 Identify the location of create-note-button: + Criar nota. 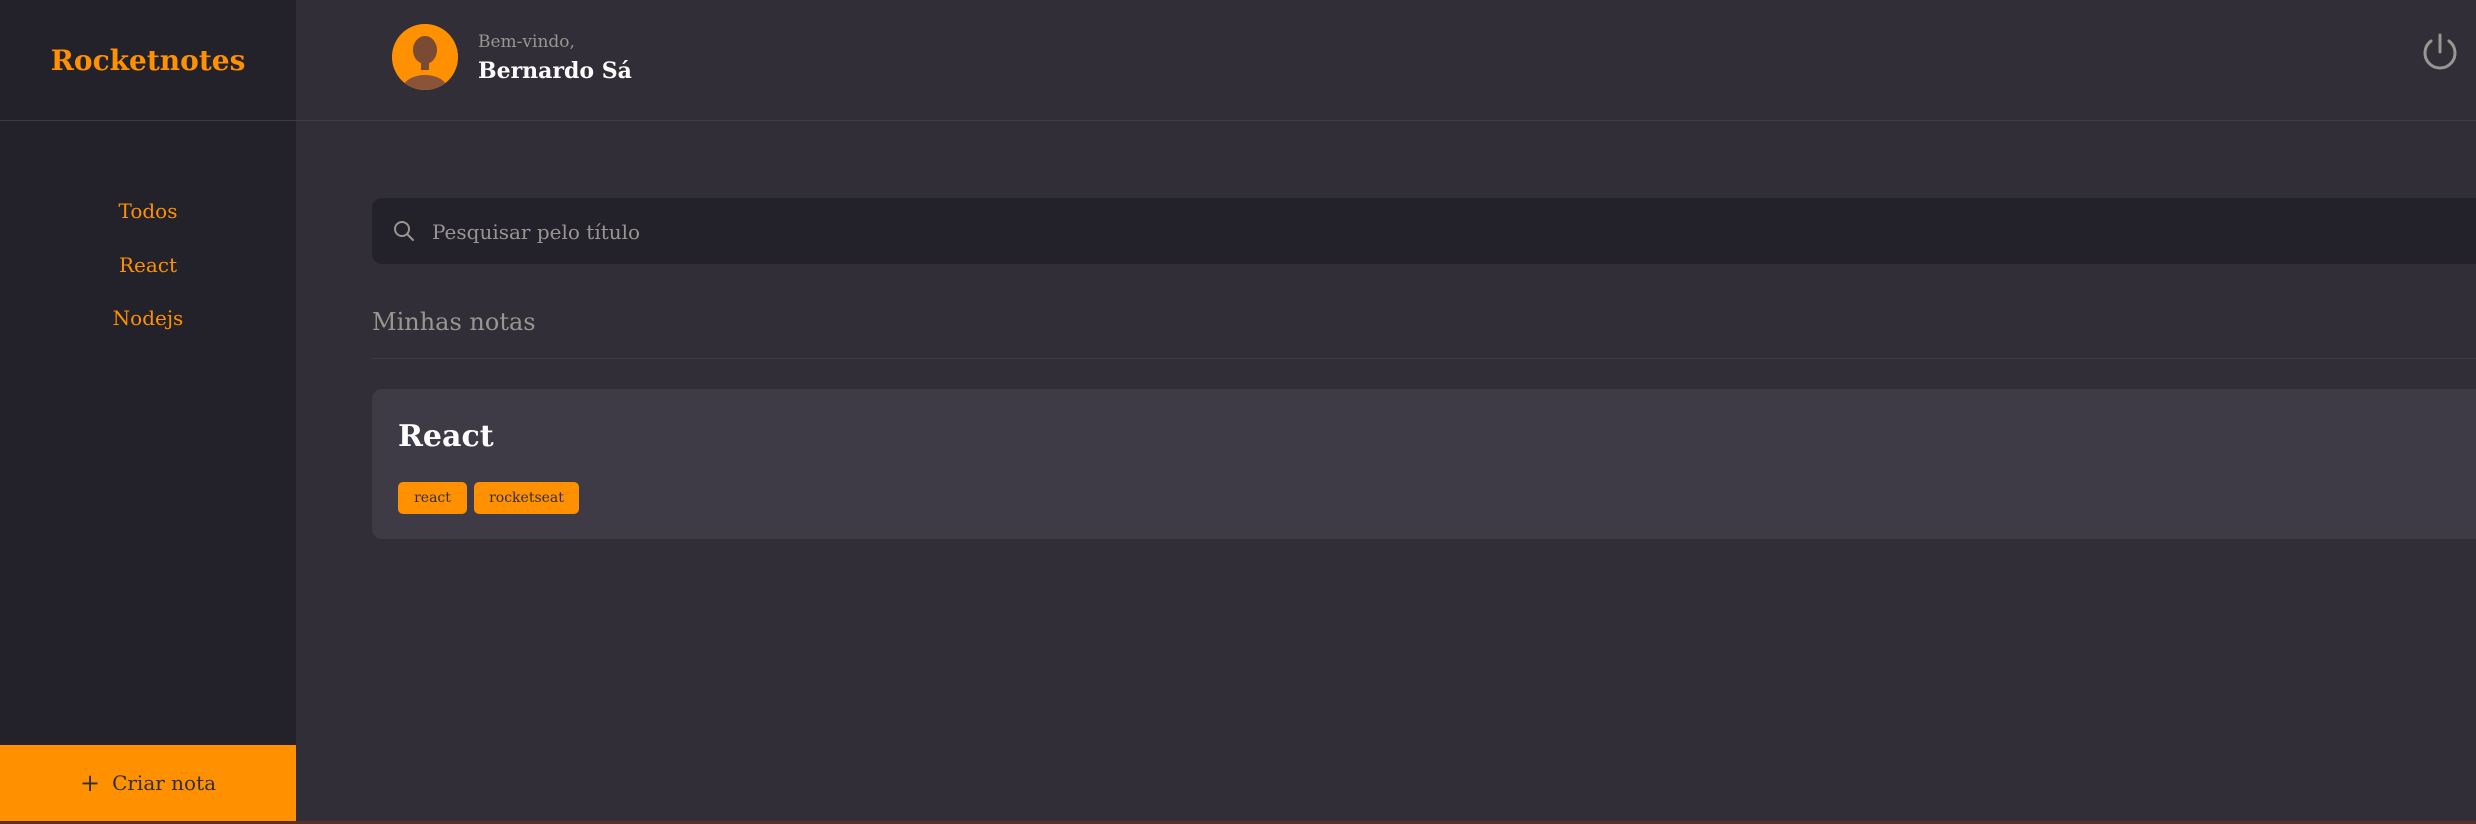
(148, 783).